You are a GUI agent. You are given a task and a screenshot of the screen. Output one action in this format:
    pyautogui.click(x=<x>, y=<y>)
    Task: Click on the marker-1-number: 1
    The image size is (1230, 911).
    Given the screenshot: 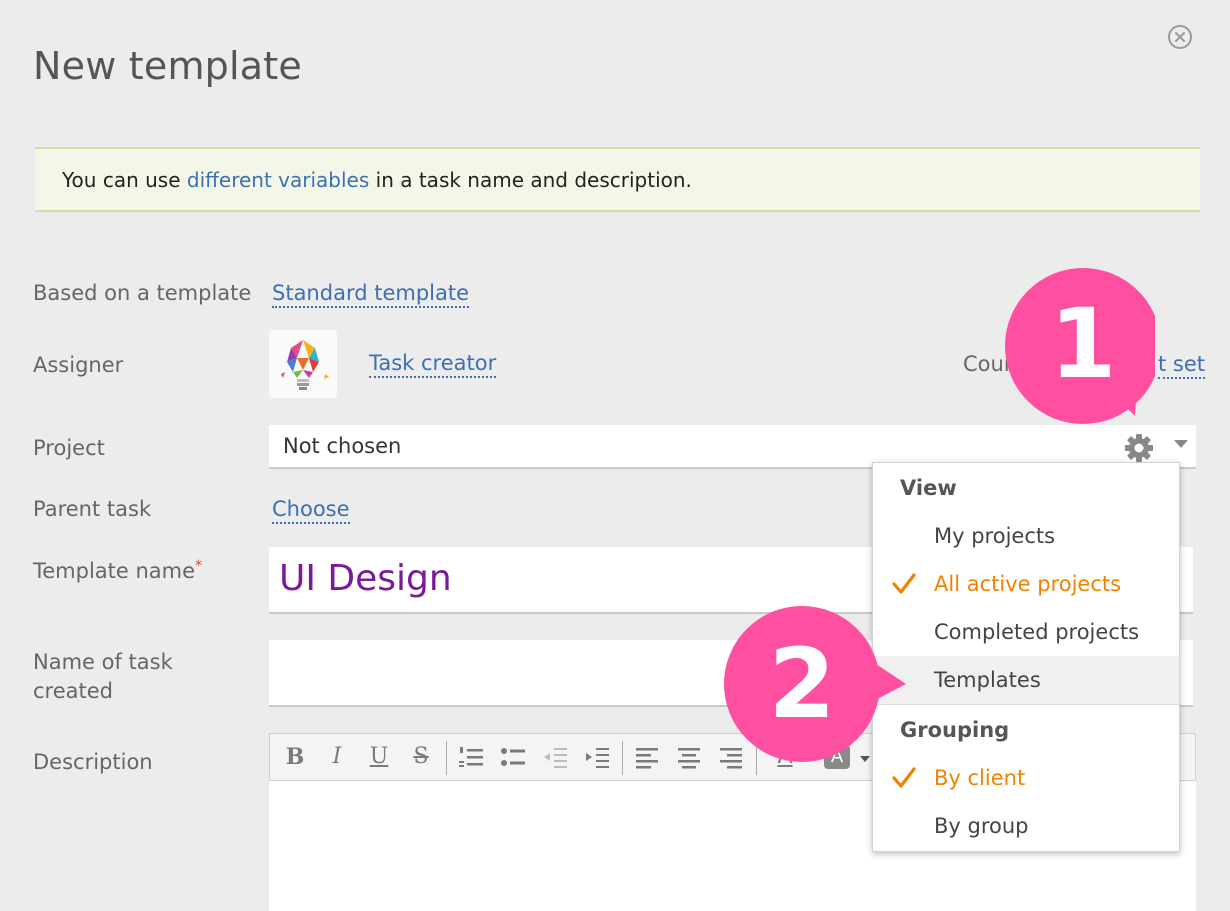 What is the action you would take?
    pyautogui.click(x=1083, y=344)
    